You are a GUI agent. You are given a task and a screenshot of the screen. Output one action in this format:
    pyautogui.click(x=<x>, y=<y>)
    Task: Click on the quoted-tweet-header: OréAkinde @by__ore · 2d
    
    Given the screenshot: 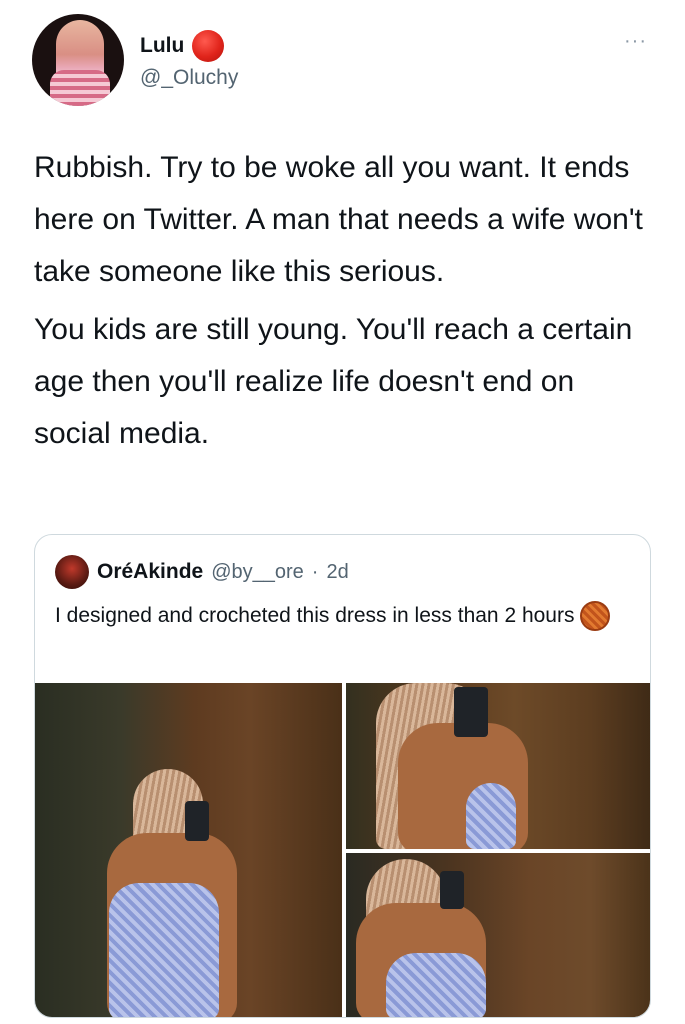 What is the action you would take?
    pyautogui.click(x=202, y=572)
    